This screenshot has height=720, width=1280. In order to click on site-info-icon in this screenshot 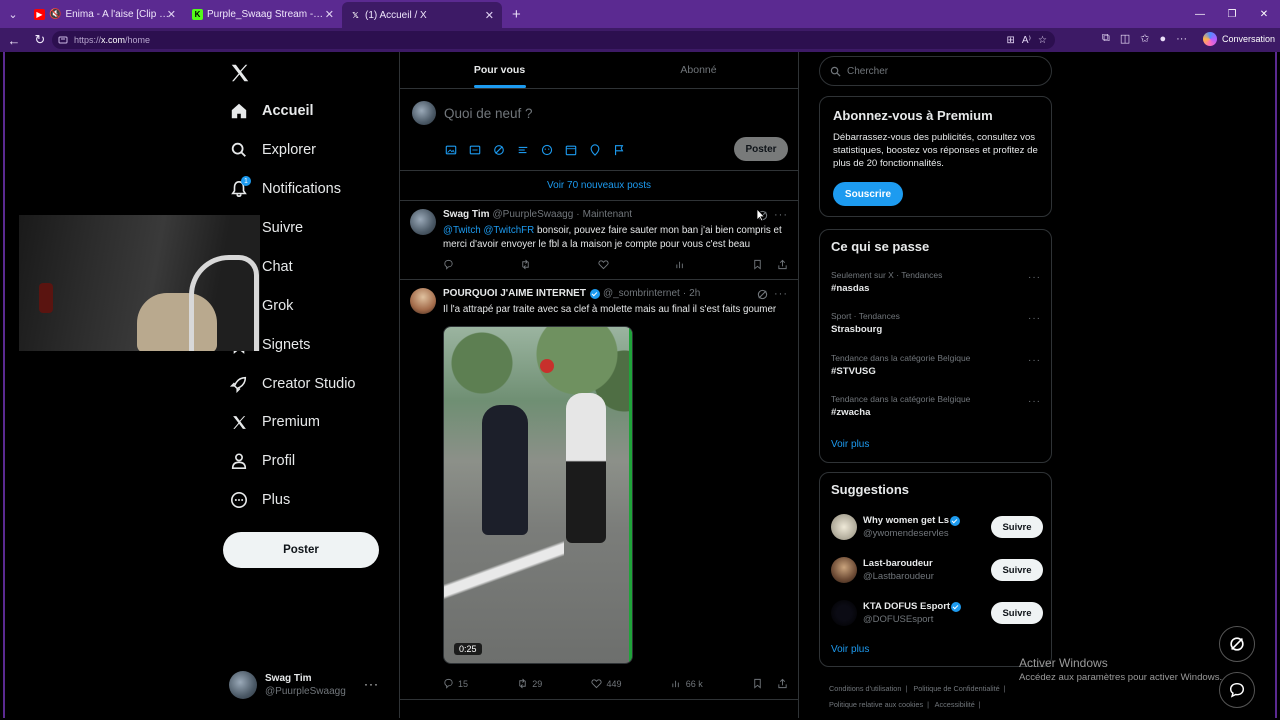, I will do `click(63, 40)`.